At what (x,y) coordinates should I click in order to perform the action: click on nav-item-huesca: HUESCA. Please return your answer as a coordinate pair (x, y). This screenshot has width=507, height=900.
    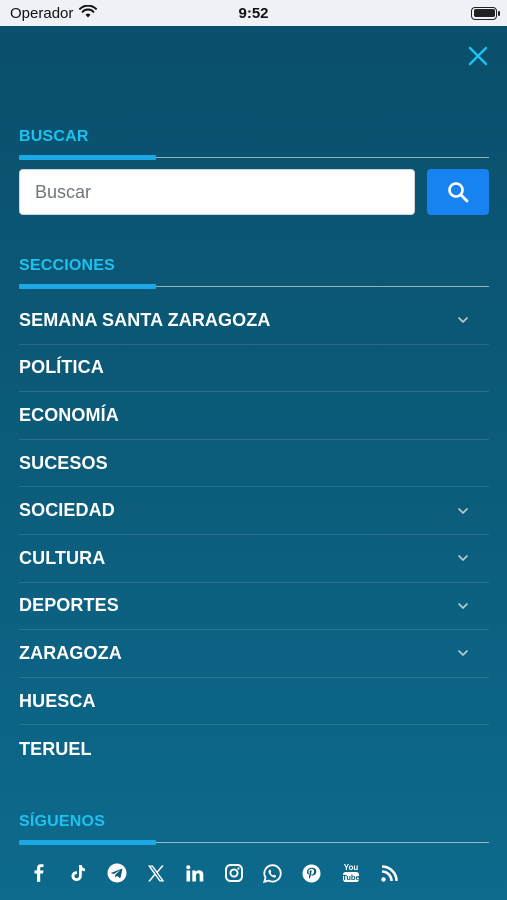
    Looking at the image, I should click on (254, 702).